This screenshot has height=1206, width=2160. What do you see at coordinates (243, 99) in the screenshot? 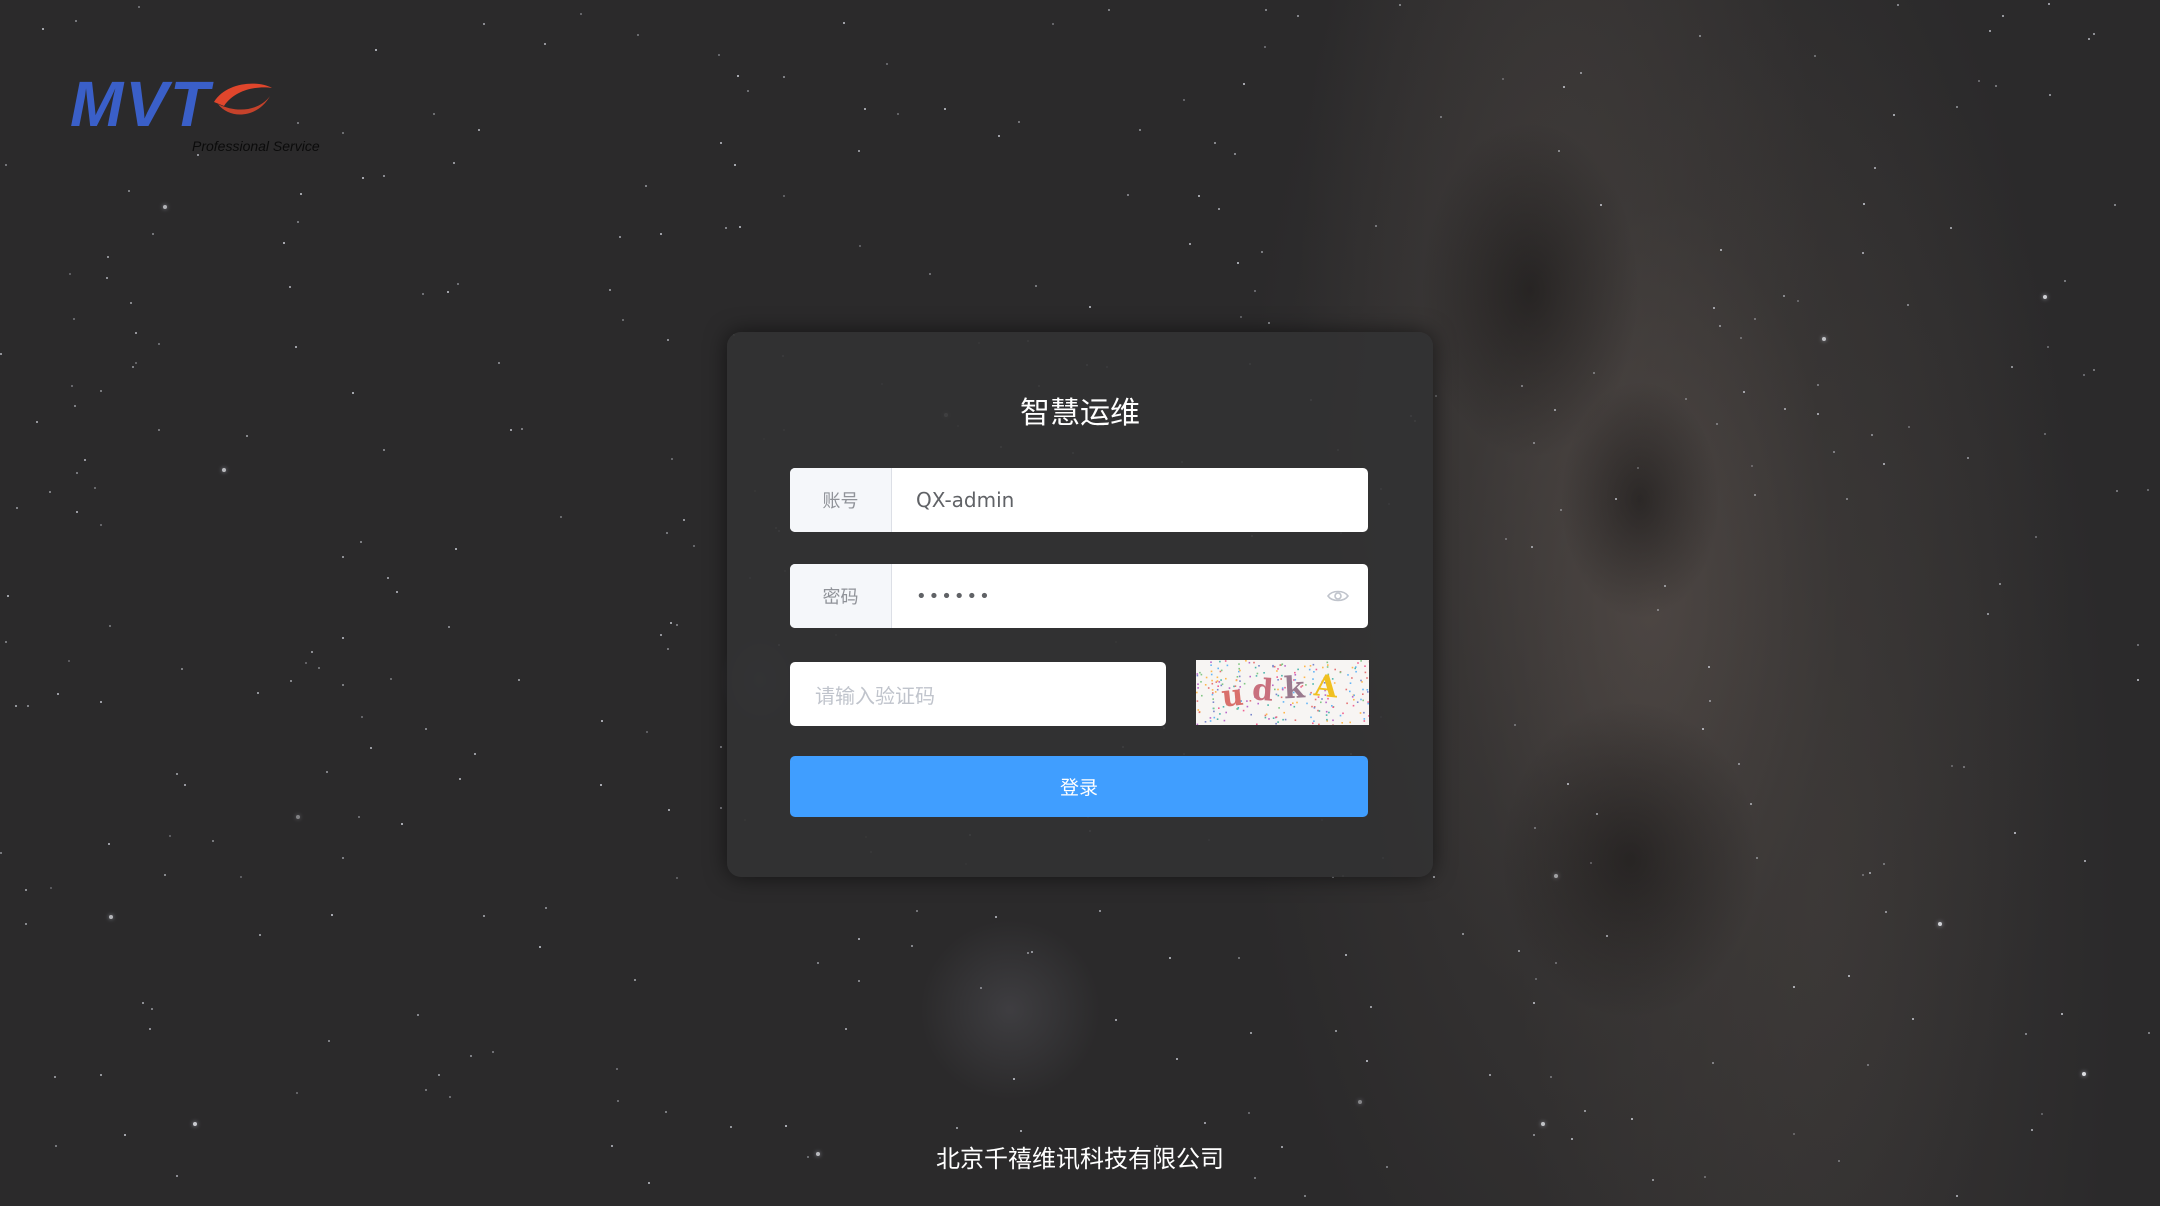
I see `logo-swoosh-icon` at bounding box center [243, 99].